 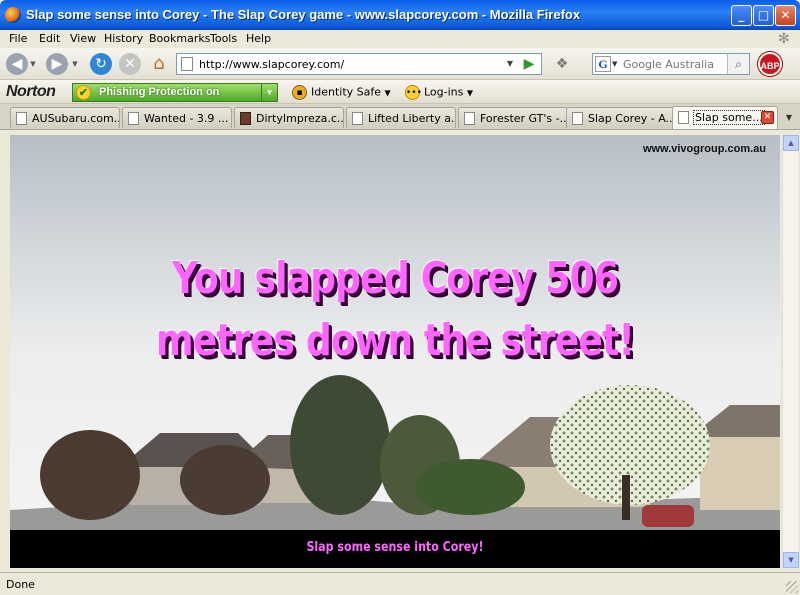 I want to click on logins-dropdown-icon: ▼, so click(x=470, y=93).